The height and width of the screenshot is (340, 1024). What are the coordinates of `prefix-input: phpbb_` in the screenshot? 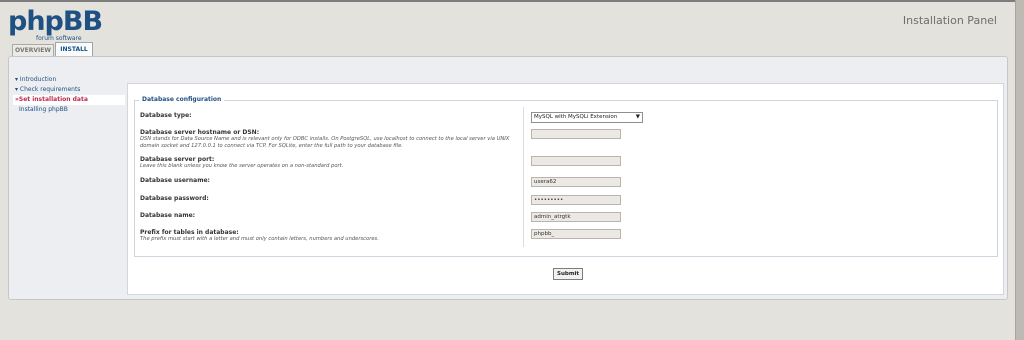 It's located at (576, 234).